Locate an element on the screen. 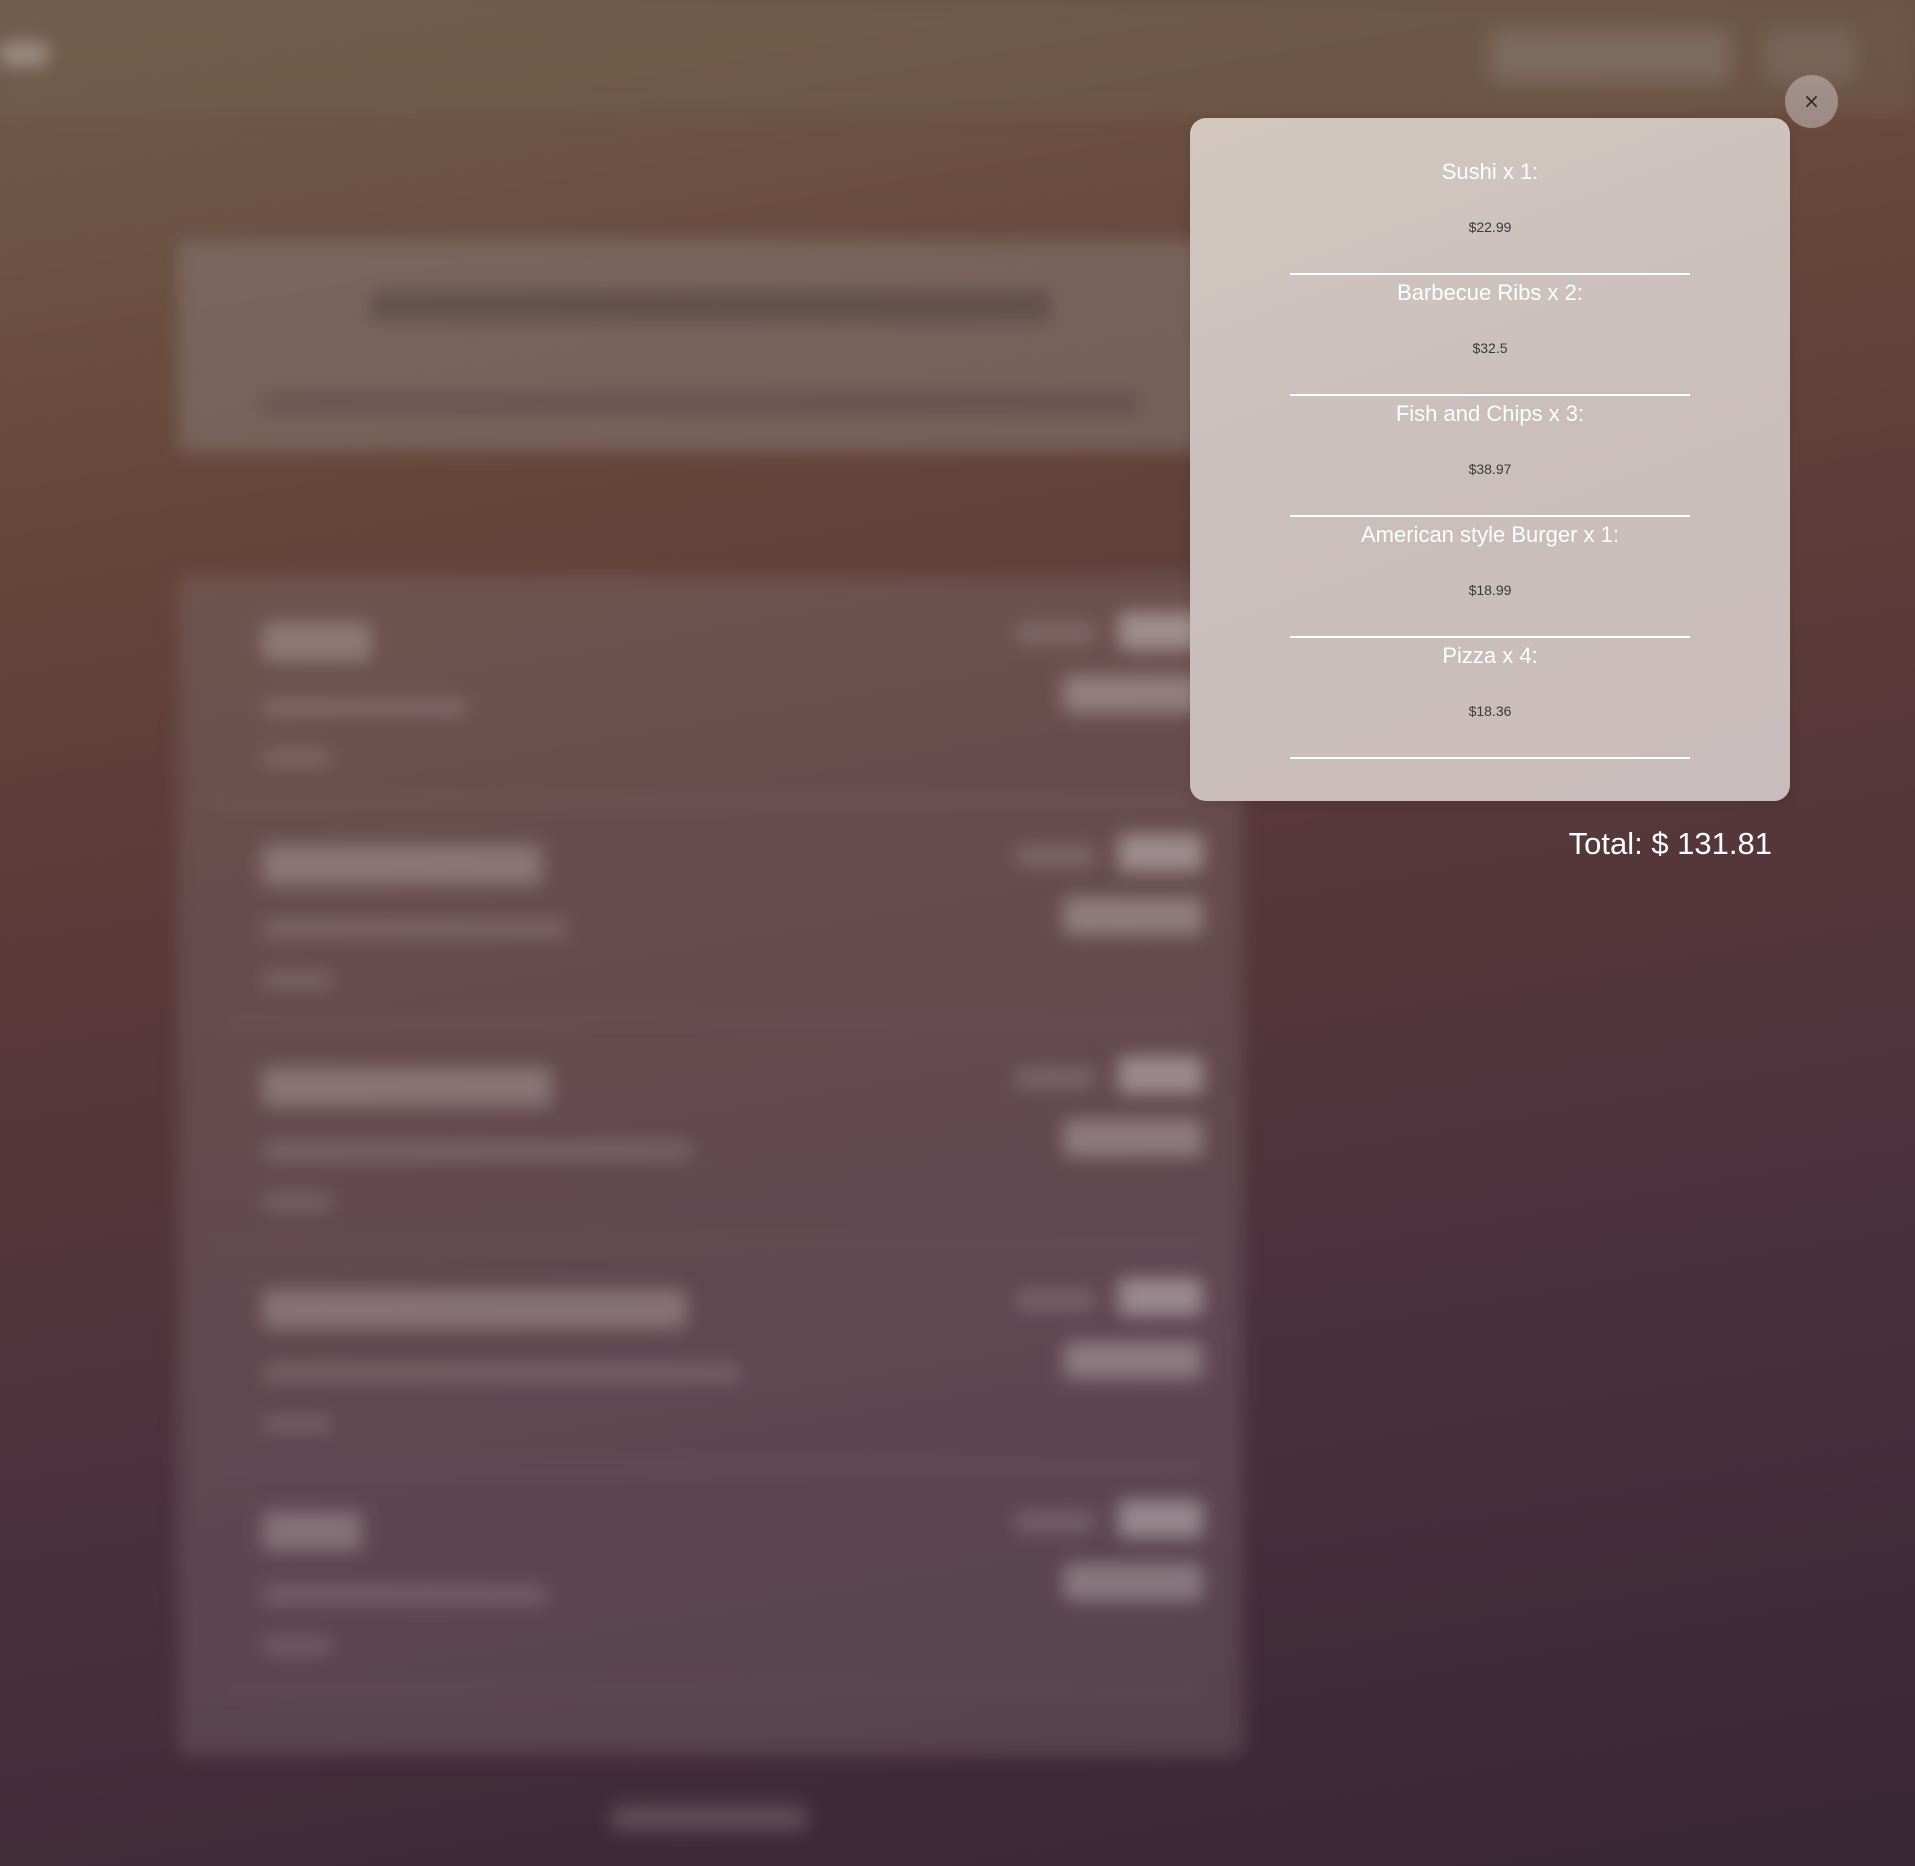  cart-item-name: Sushi x 1: is located at coordinates (1490, 171).